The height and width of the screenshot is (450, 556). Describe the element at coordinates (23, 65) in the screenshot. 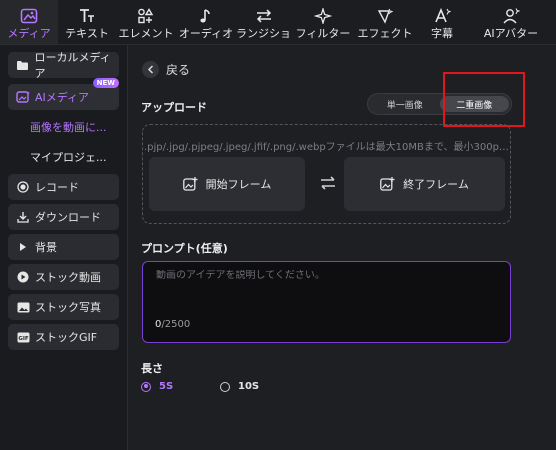

I see `folder-icon` at that location.